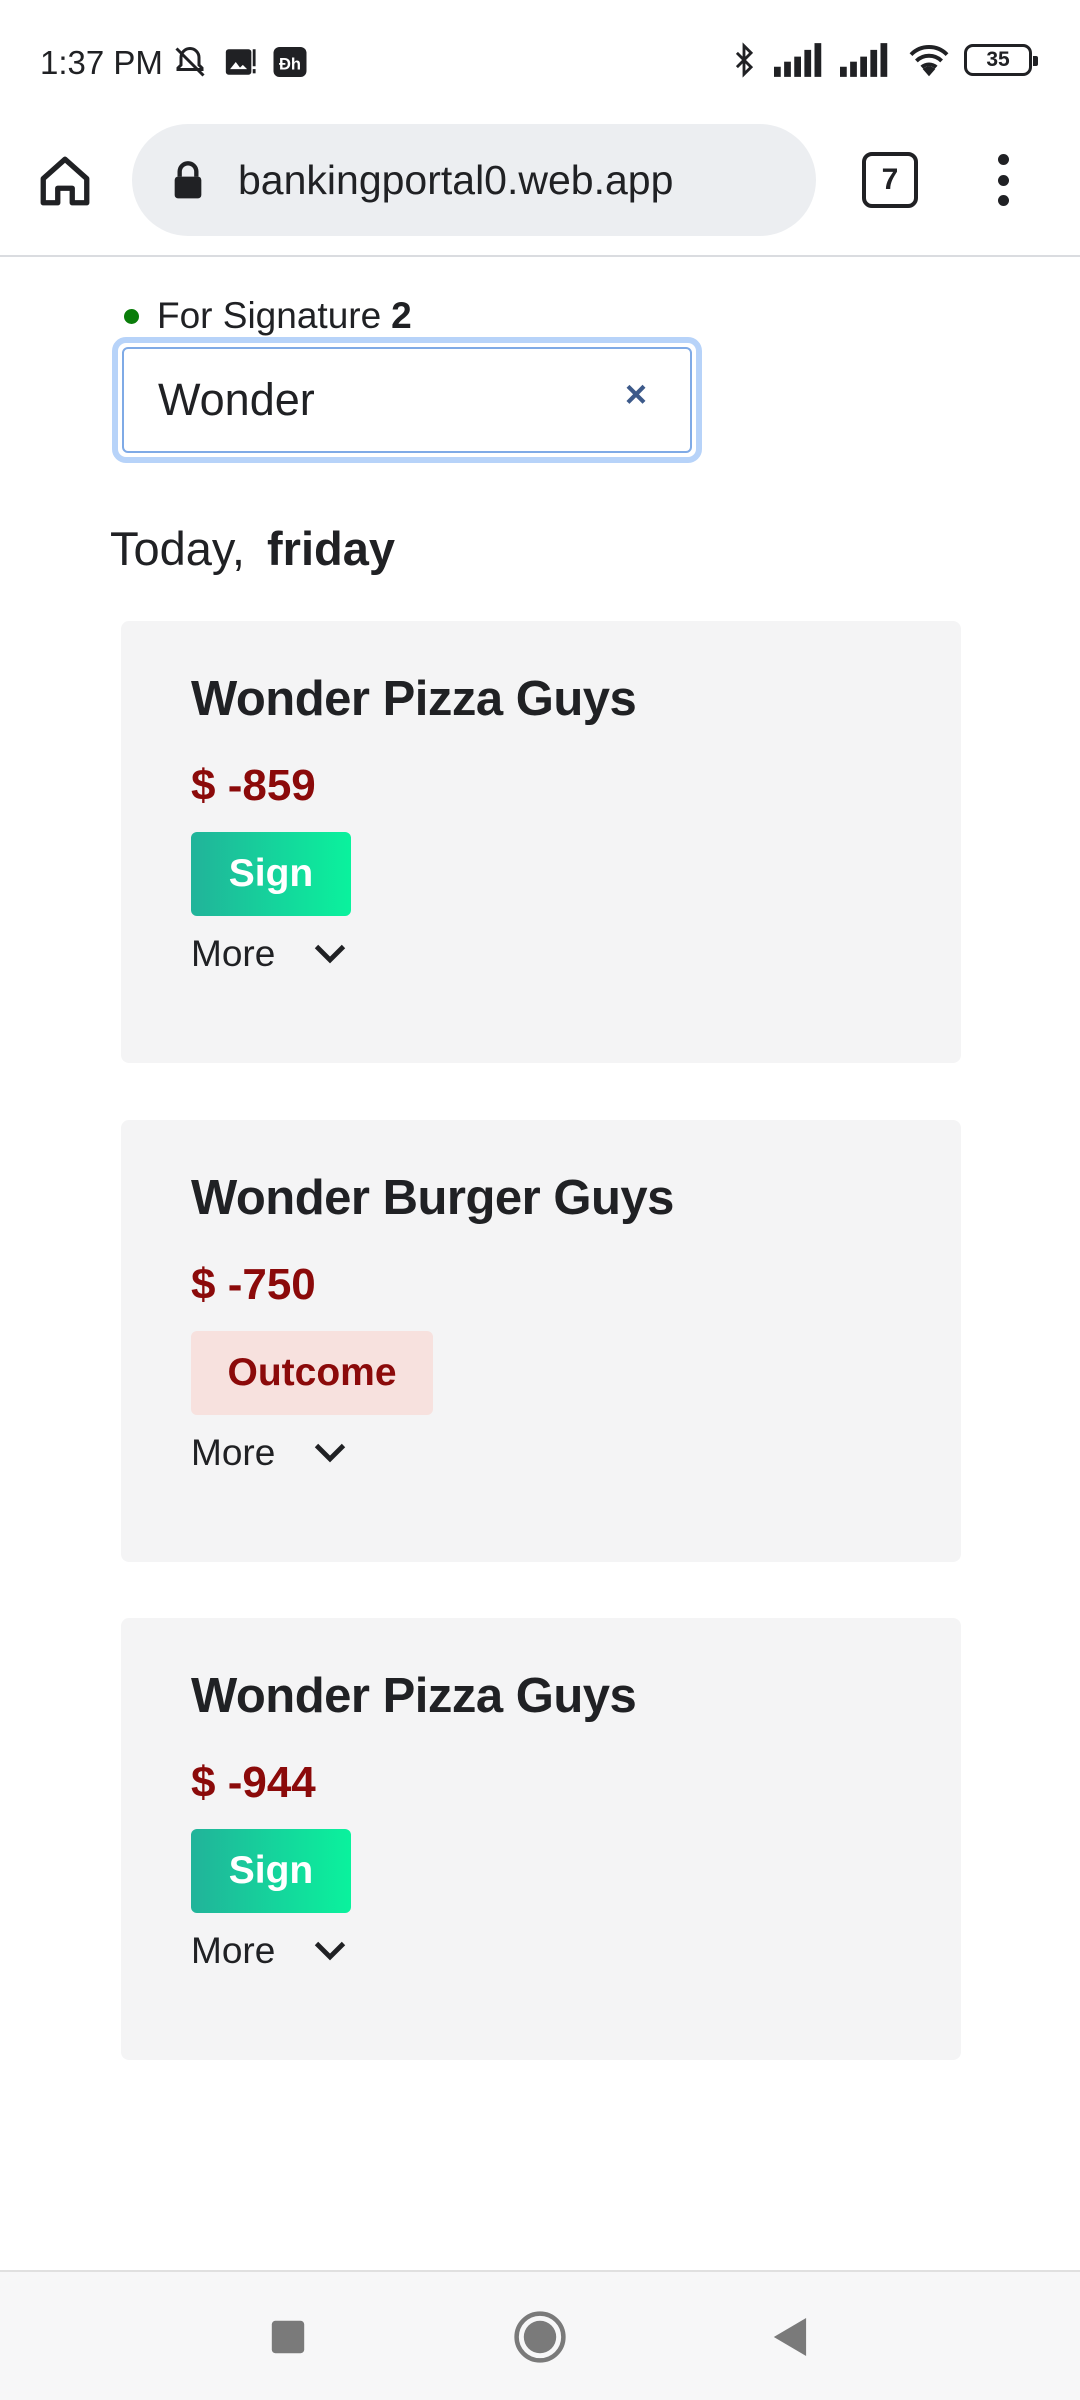  What do you see at coordinates (331, 548) in the screenshot?
I see `day-heading-day: friday` at bounding box center [331, 548].